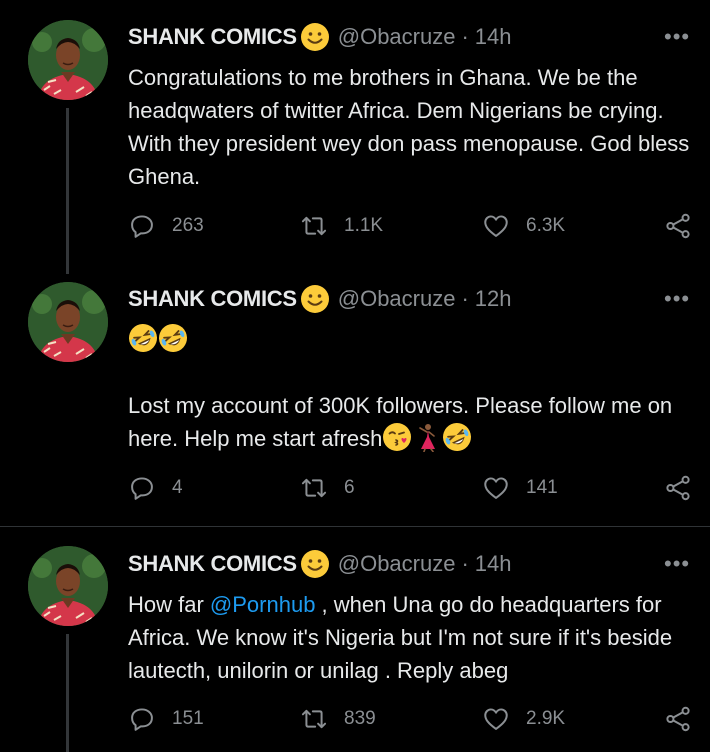  What do you see at coordinates (341, 226) in the screenshot?
I see `retweet-button: 1.1K` at bounding box center [341, 226].